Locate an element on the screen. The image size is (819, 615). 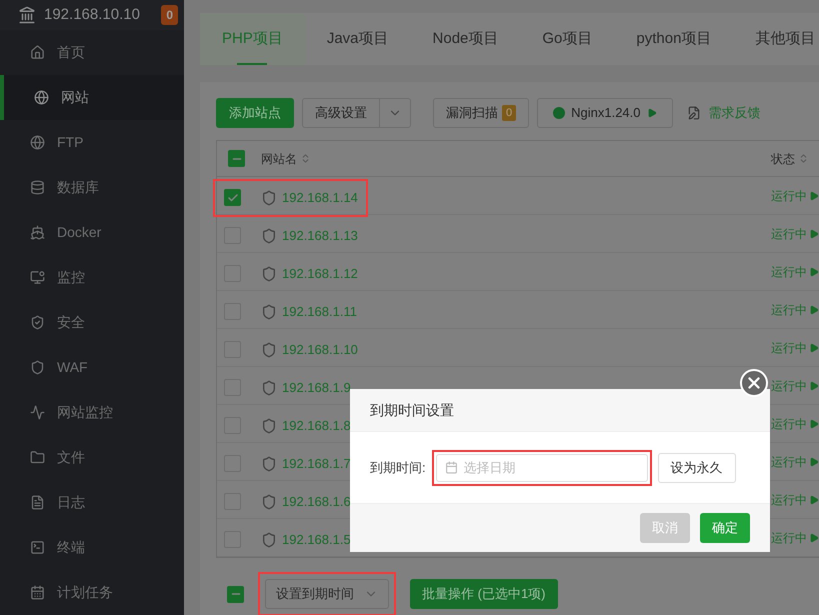
nginx-logo-icon is located at coordinates (559, 113).